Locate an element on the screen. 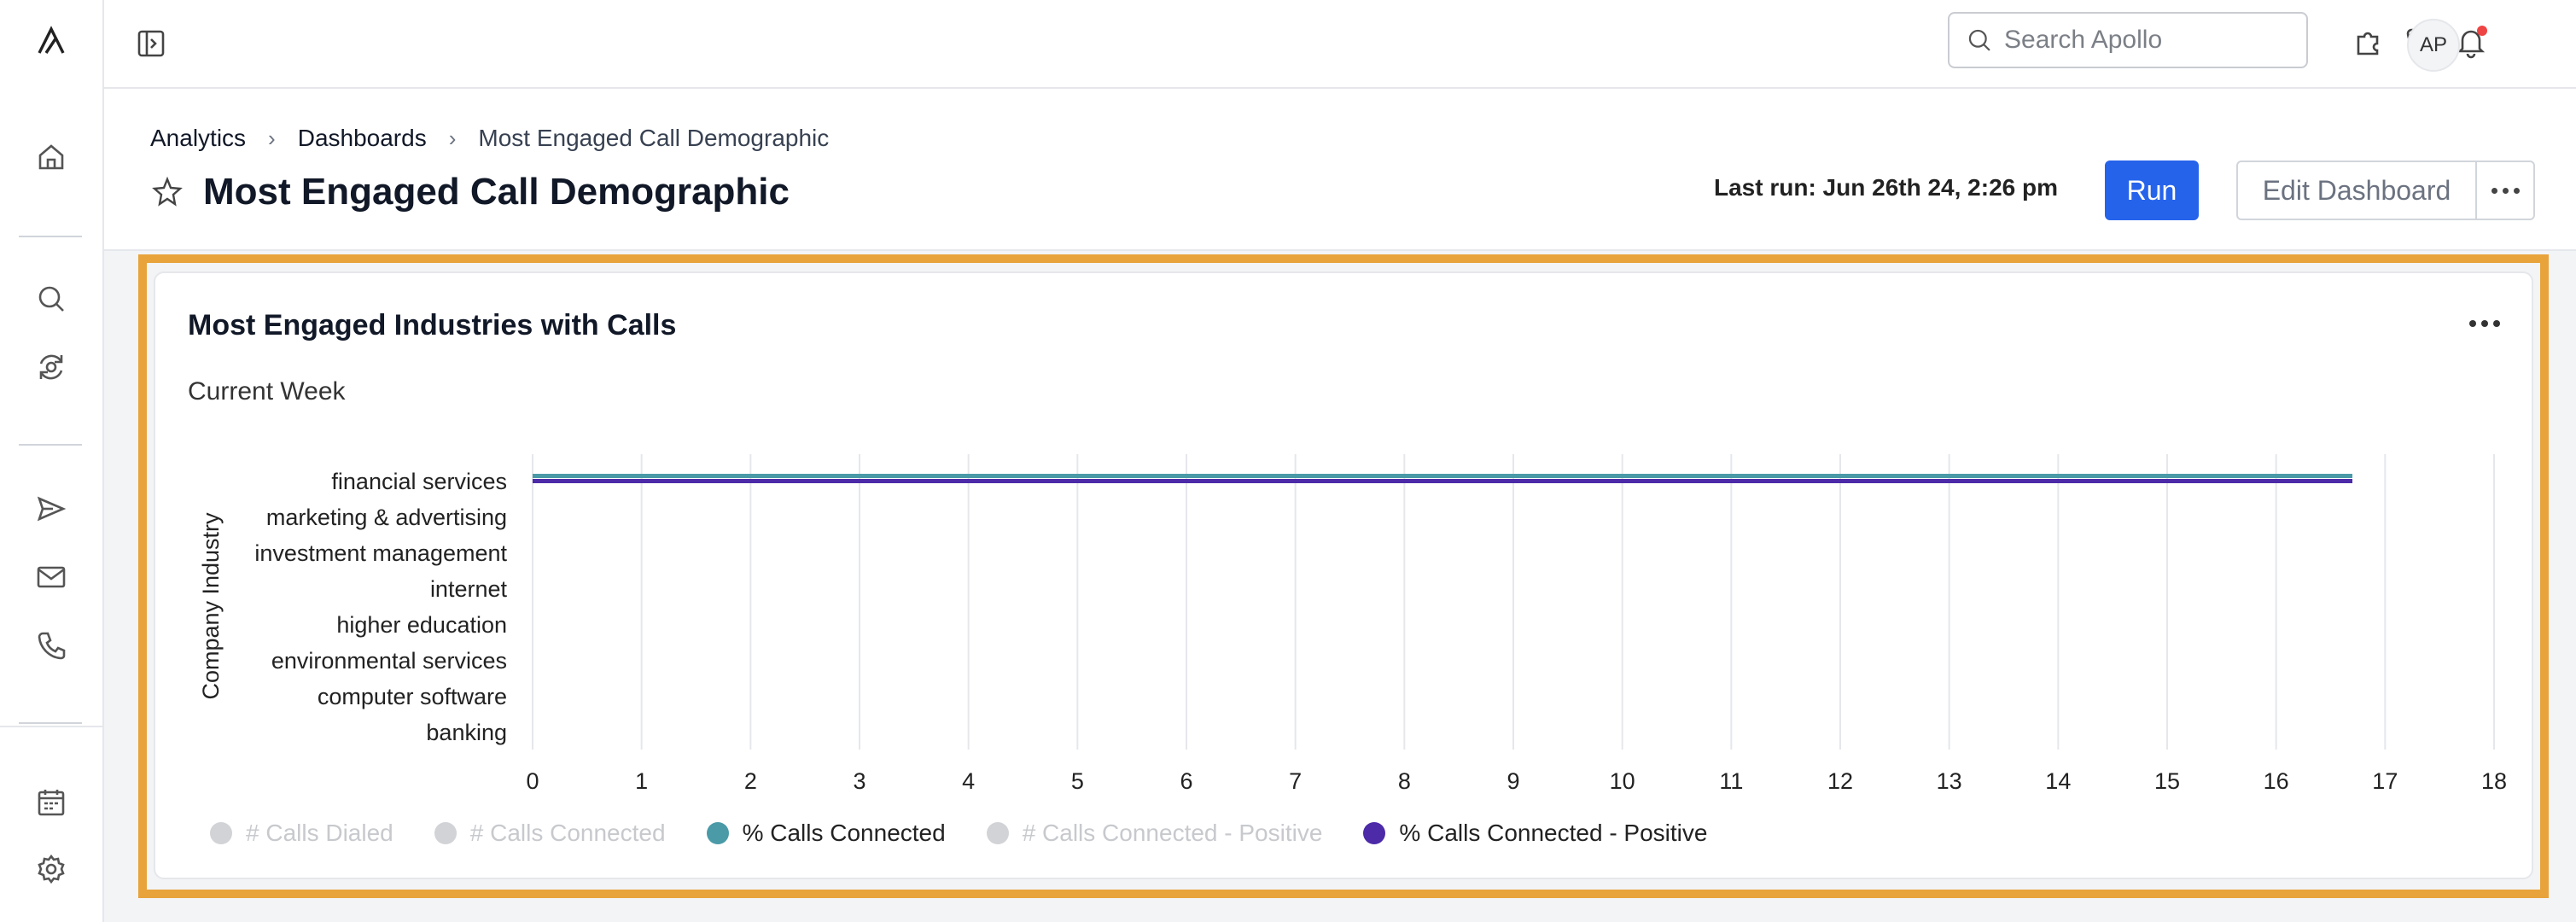 The height and width of the screenshot is (922, 2576). edit-dashboard-button: Edit Dashboard is located at coordinates (2356, 190).